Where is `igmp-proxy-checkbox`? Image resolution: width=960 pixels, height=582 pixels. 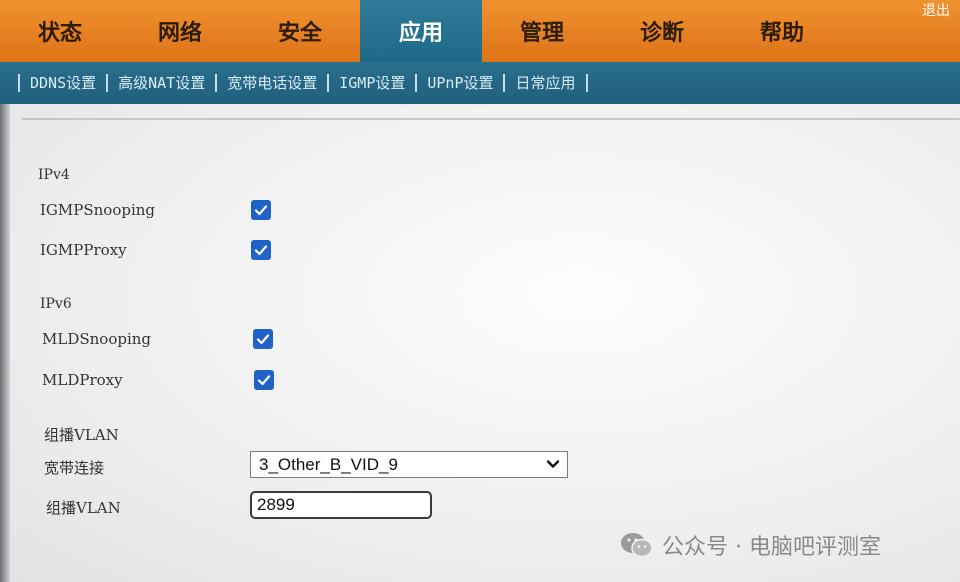
igmp-proxy-checkbox is located at coordinates (261, 250).